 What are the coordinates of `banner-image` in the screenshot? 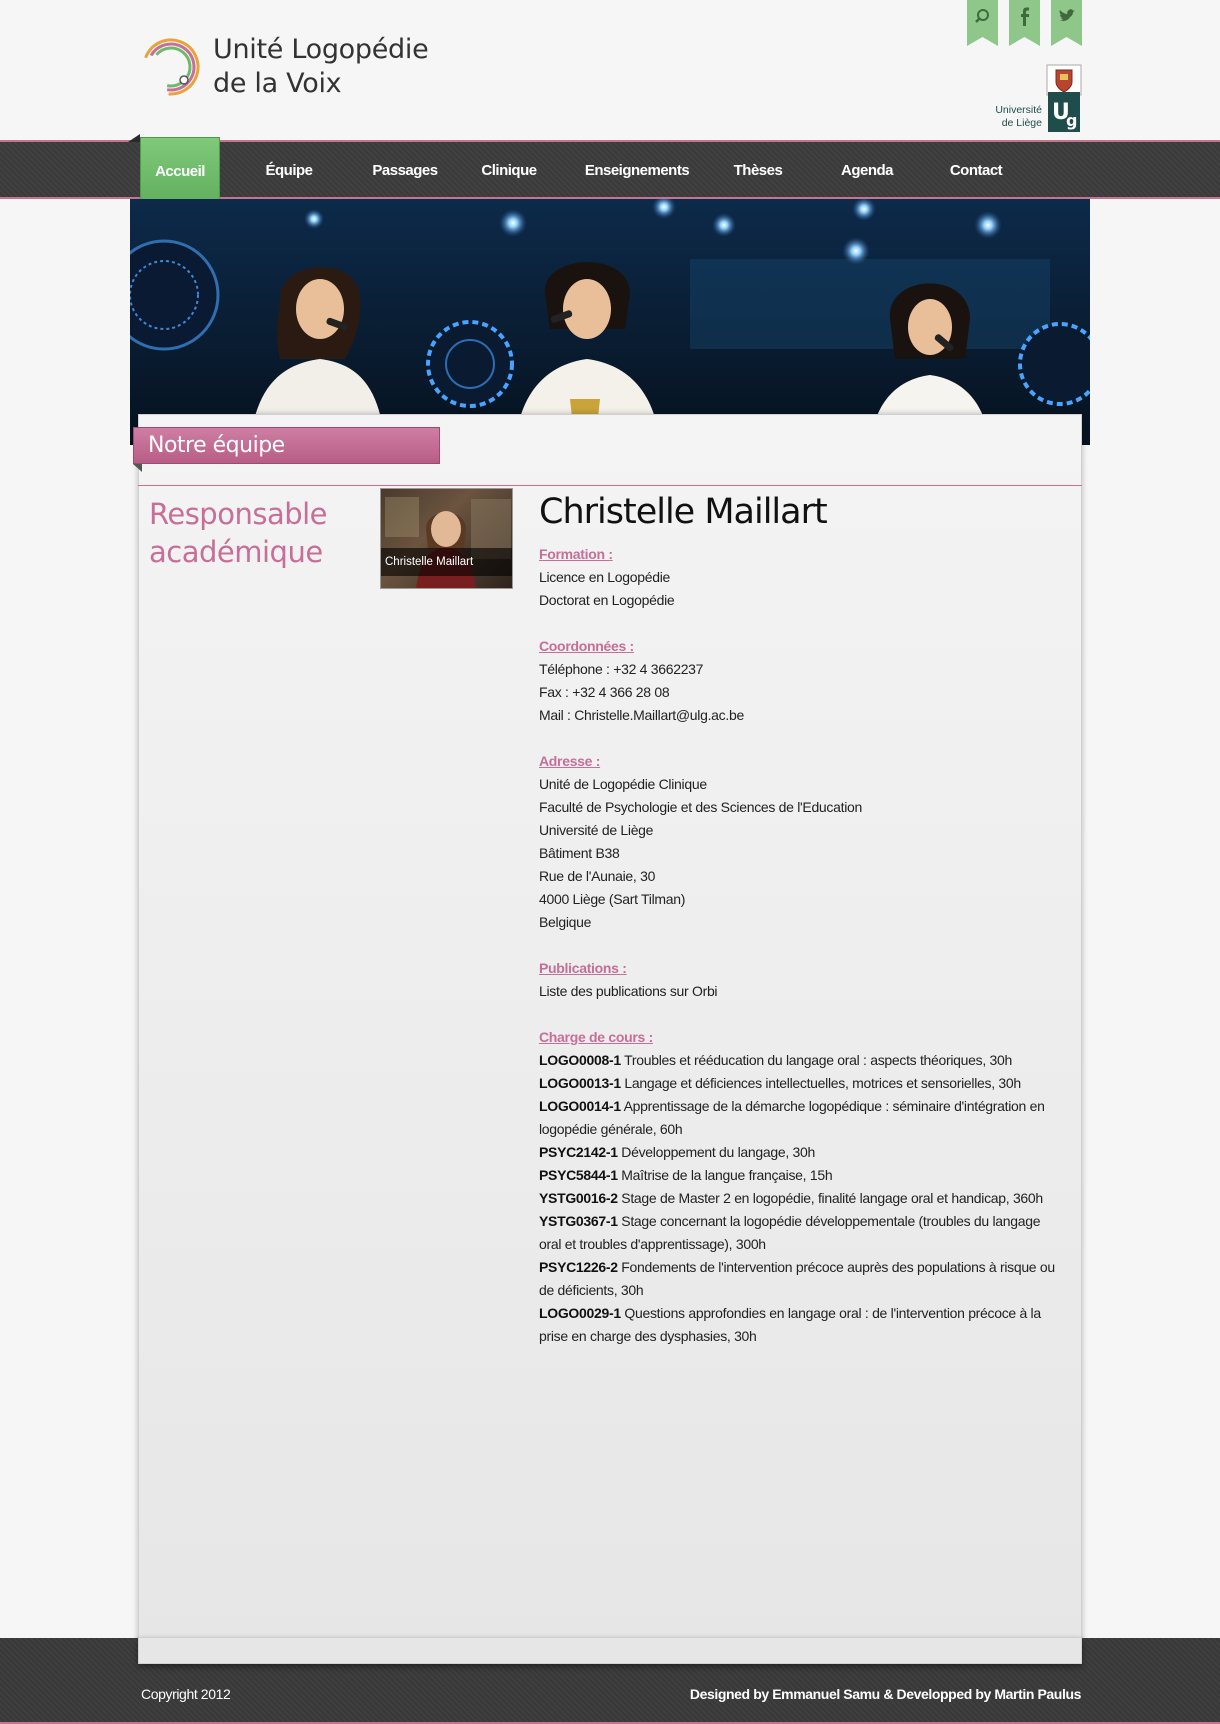 It's located at (610, 322).